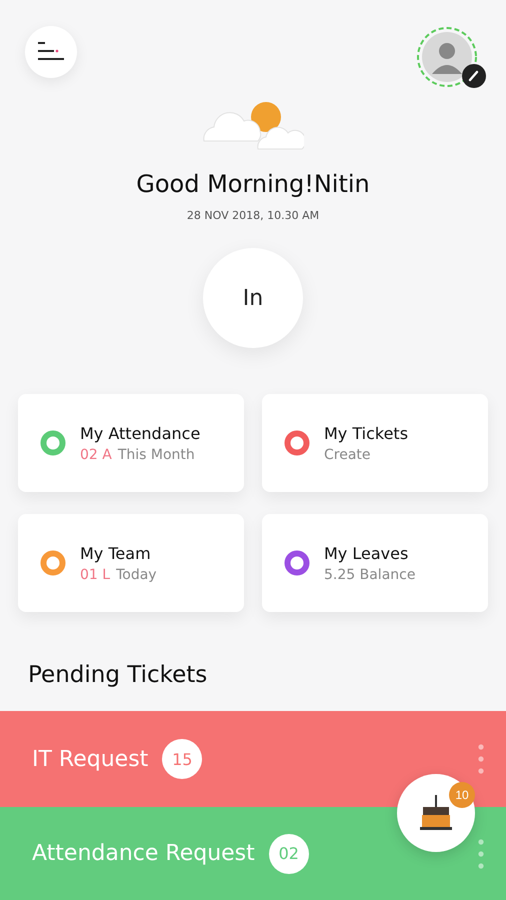  I want to click on cake-icon, so click(436, 813).